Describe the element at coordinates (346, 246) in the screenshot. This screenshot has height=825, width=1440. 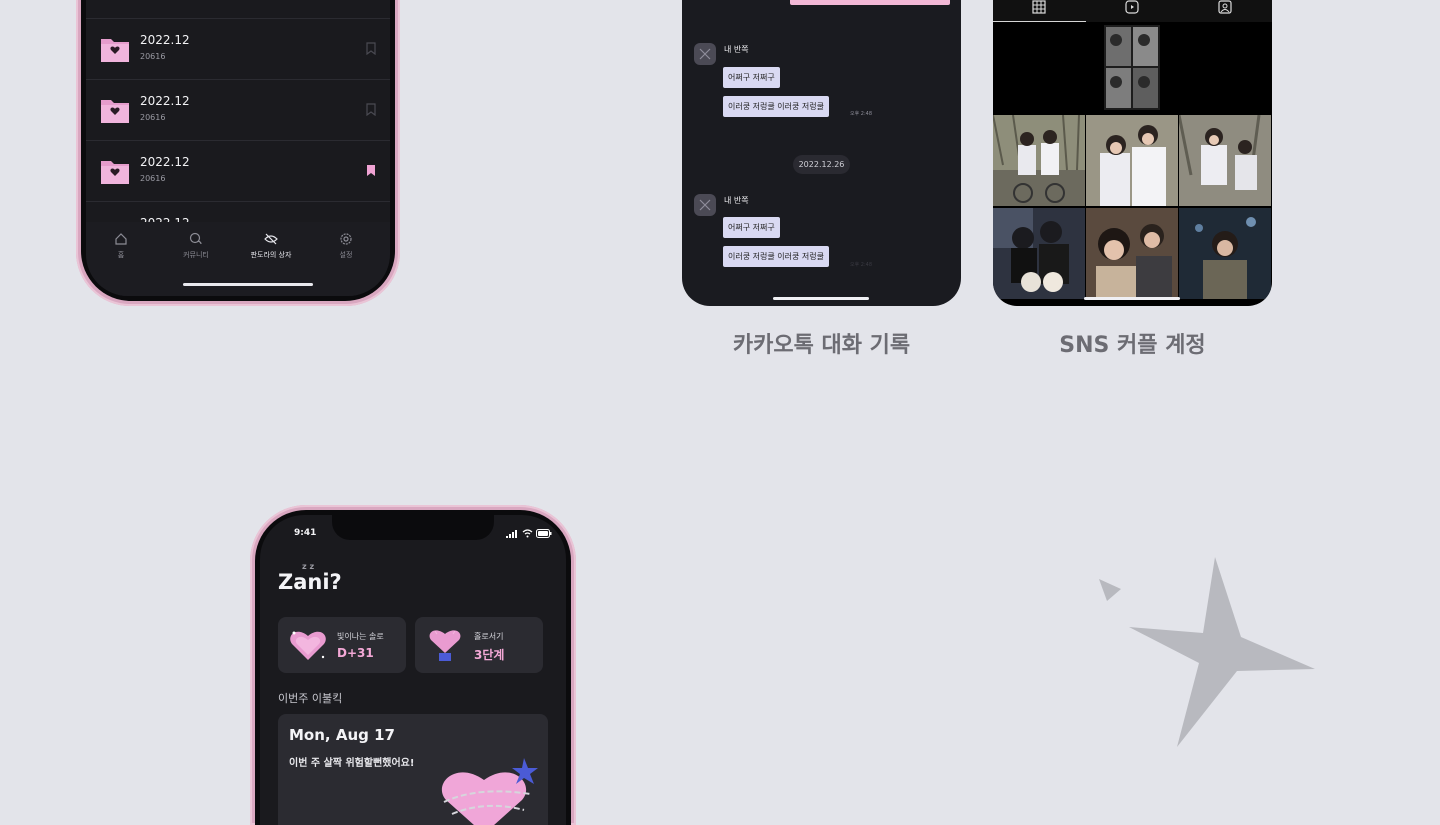
I see `tab-settings: 설정` at that location.